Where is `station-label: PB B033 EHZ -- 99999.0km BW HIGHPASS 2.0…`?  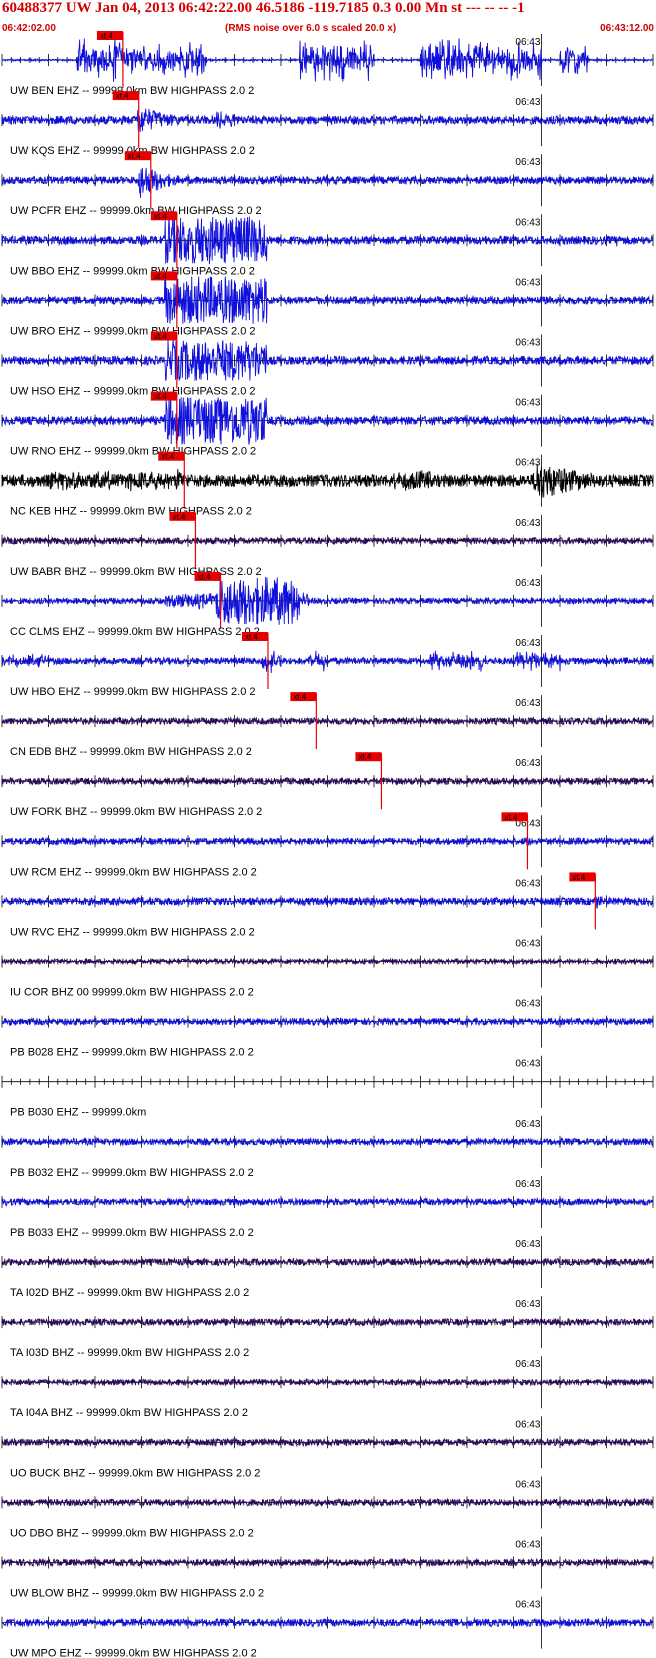 station-label: PB B033 EHZ -- 99999.0km BW HIGHPASS 2.0… is located at coordinates (132, 1233).